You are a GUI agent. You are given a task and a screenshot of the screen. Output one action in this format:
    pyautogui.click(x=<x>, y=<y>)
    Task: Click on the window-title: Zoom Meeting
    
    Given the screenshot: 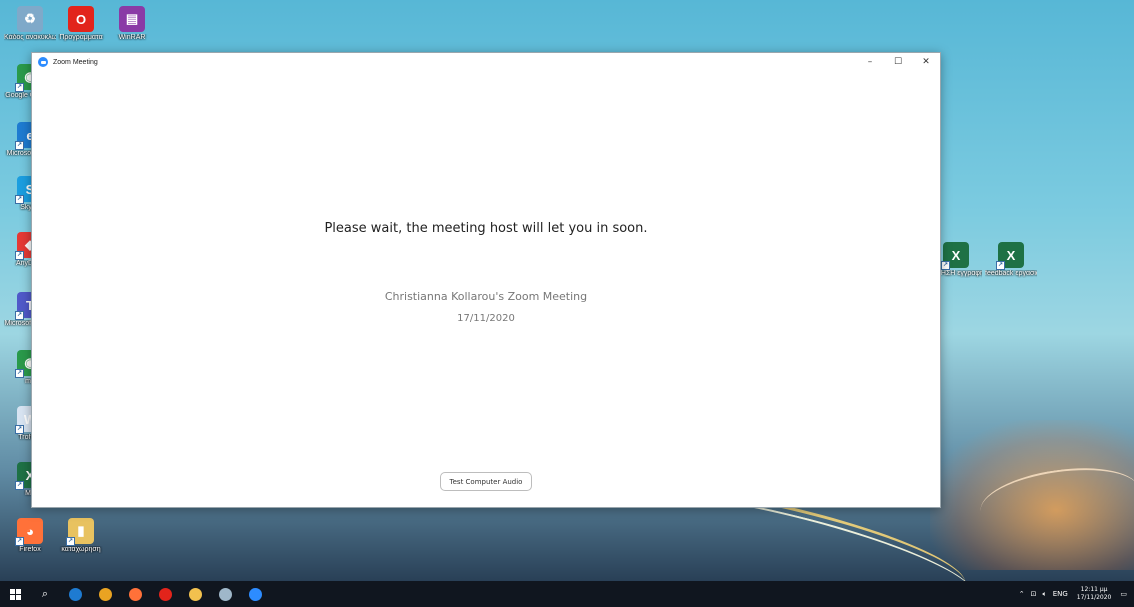 What is the action you would take?
    pyautogui.click(x=75, y=62)
    